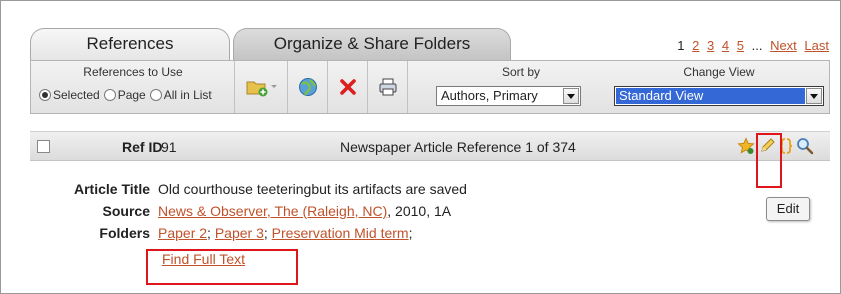 This screenshot has height=294, width=841. What do you see at coordinates (816, 45) in the screenshot?
I see `last-page-link: Last` at bounding box center [816, 45].